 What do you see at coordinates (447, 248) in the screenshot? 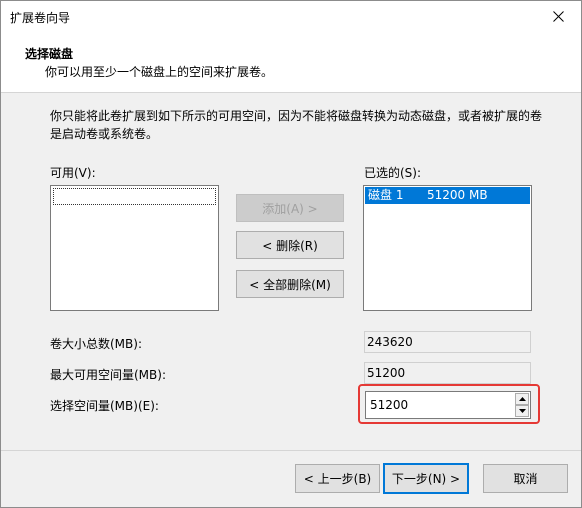
I see `selected-disks-list: 磁盘 1 51200 MB` at bounding box center [447, 248].